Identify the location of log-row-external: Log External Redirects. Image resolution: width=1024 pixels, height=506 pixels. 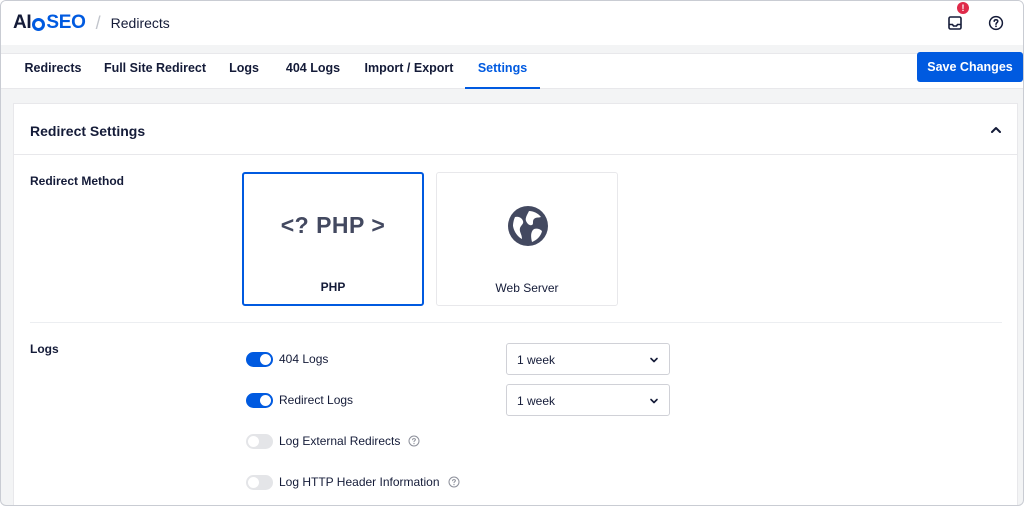
(333, 441).